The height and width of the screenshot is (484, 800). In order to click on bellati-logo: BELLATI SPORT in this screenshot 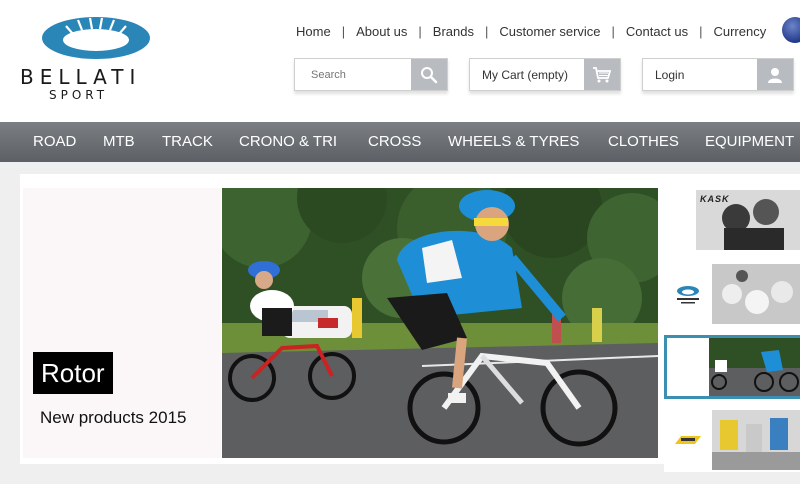, I will do `click(98, 60)`.